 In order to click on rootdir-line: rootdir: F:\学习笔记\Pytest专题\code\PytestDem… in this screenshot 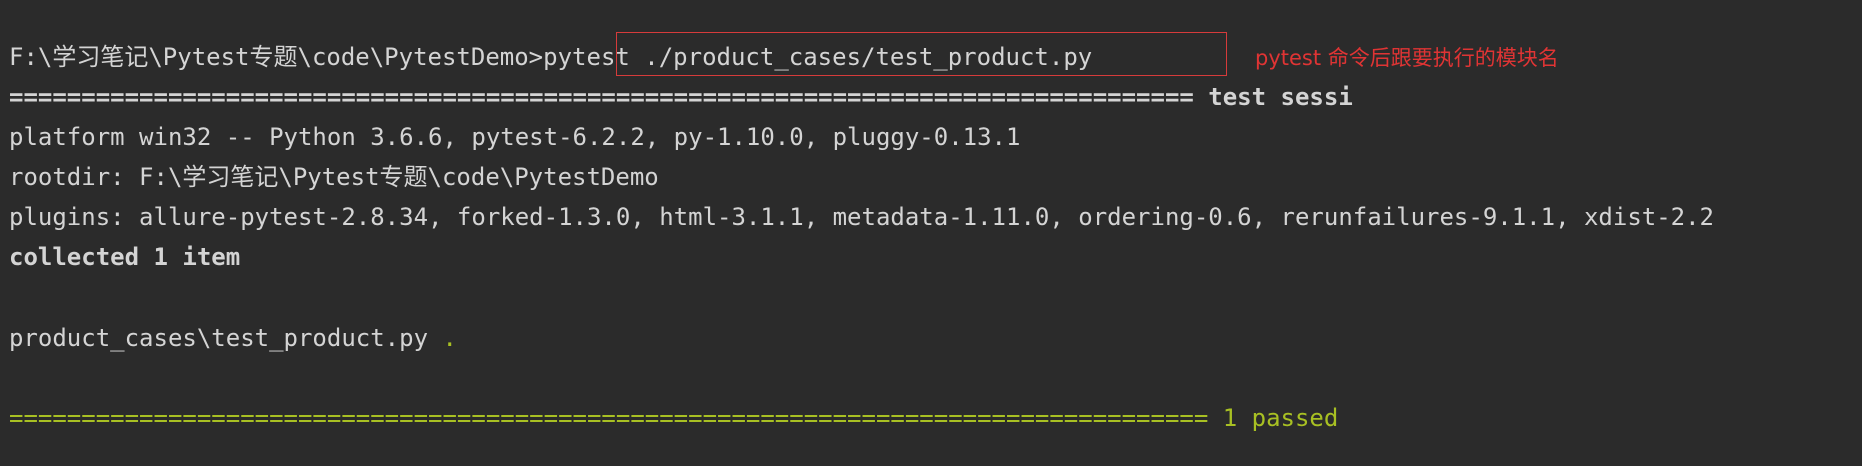, I will do `click(334, 177)`.